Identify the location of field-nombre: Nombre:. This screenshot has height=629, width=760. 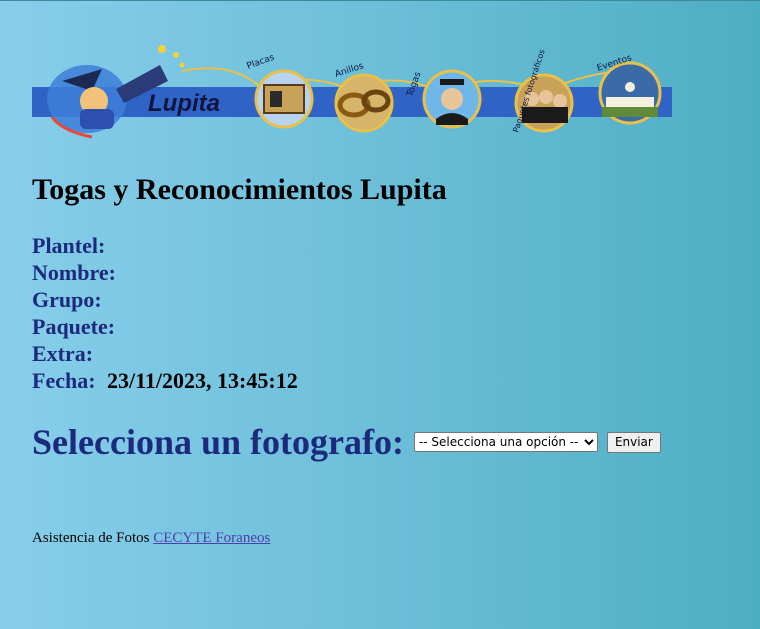
(165, 272).